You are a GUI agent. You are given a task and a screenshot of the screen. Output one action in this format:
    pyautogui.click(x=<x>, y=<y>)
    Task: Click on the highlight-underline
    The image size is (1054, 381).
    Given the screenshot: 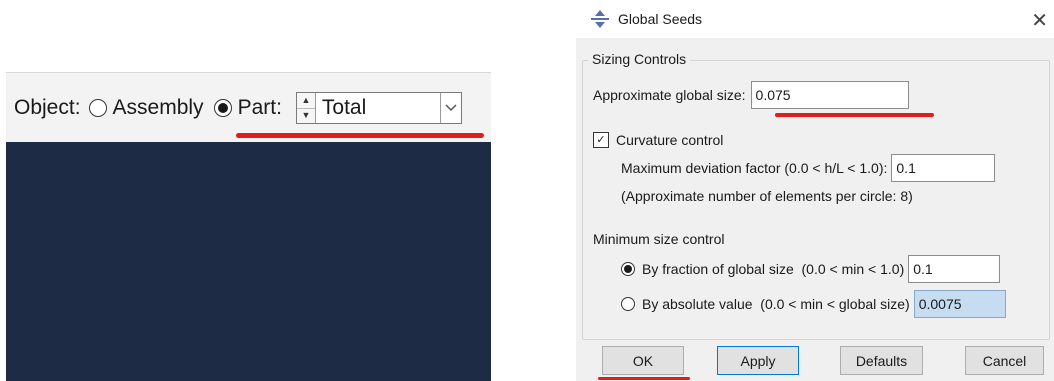 What is the action you would take?
    pyautogui.click(x=360, y=135)
    